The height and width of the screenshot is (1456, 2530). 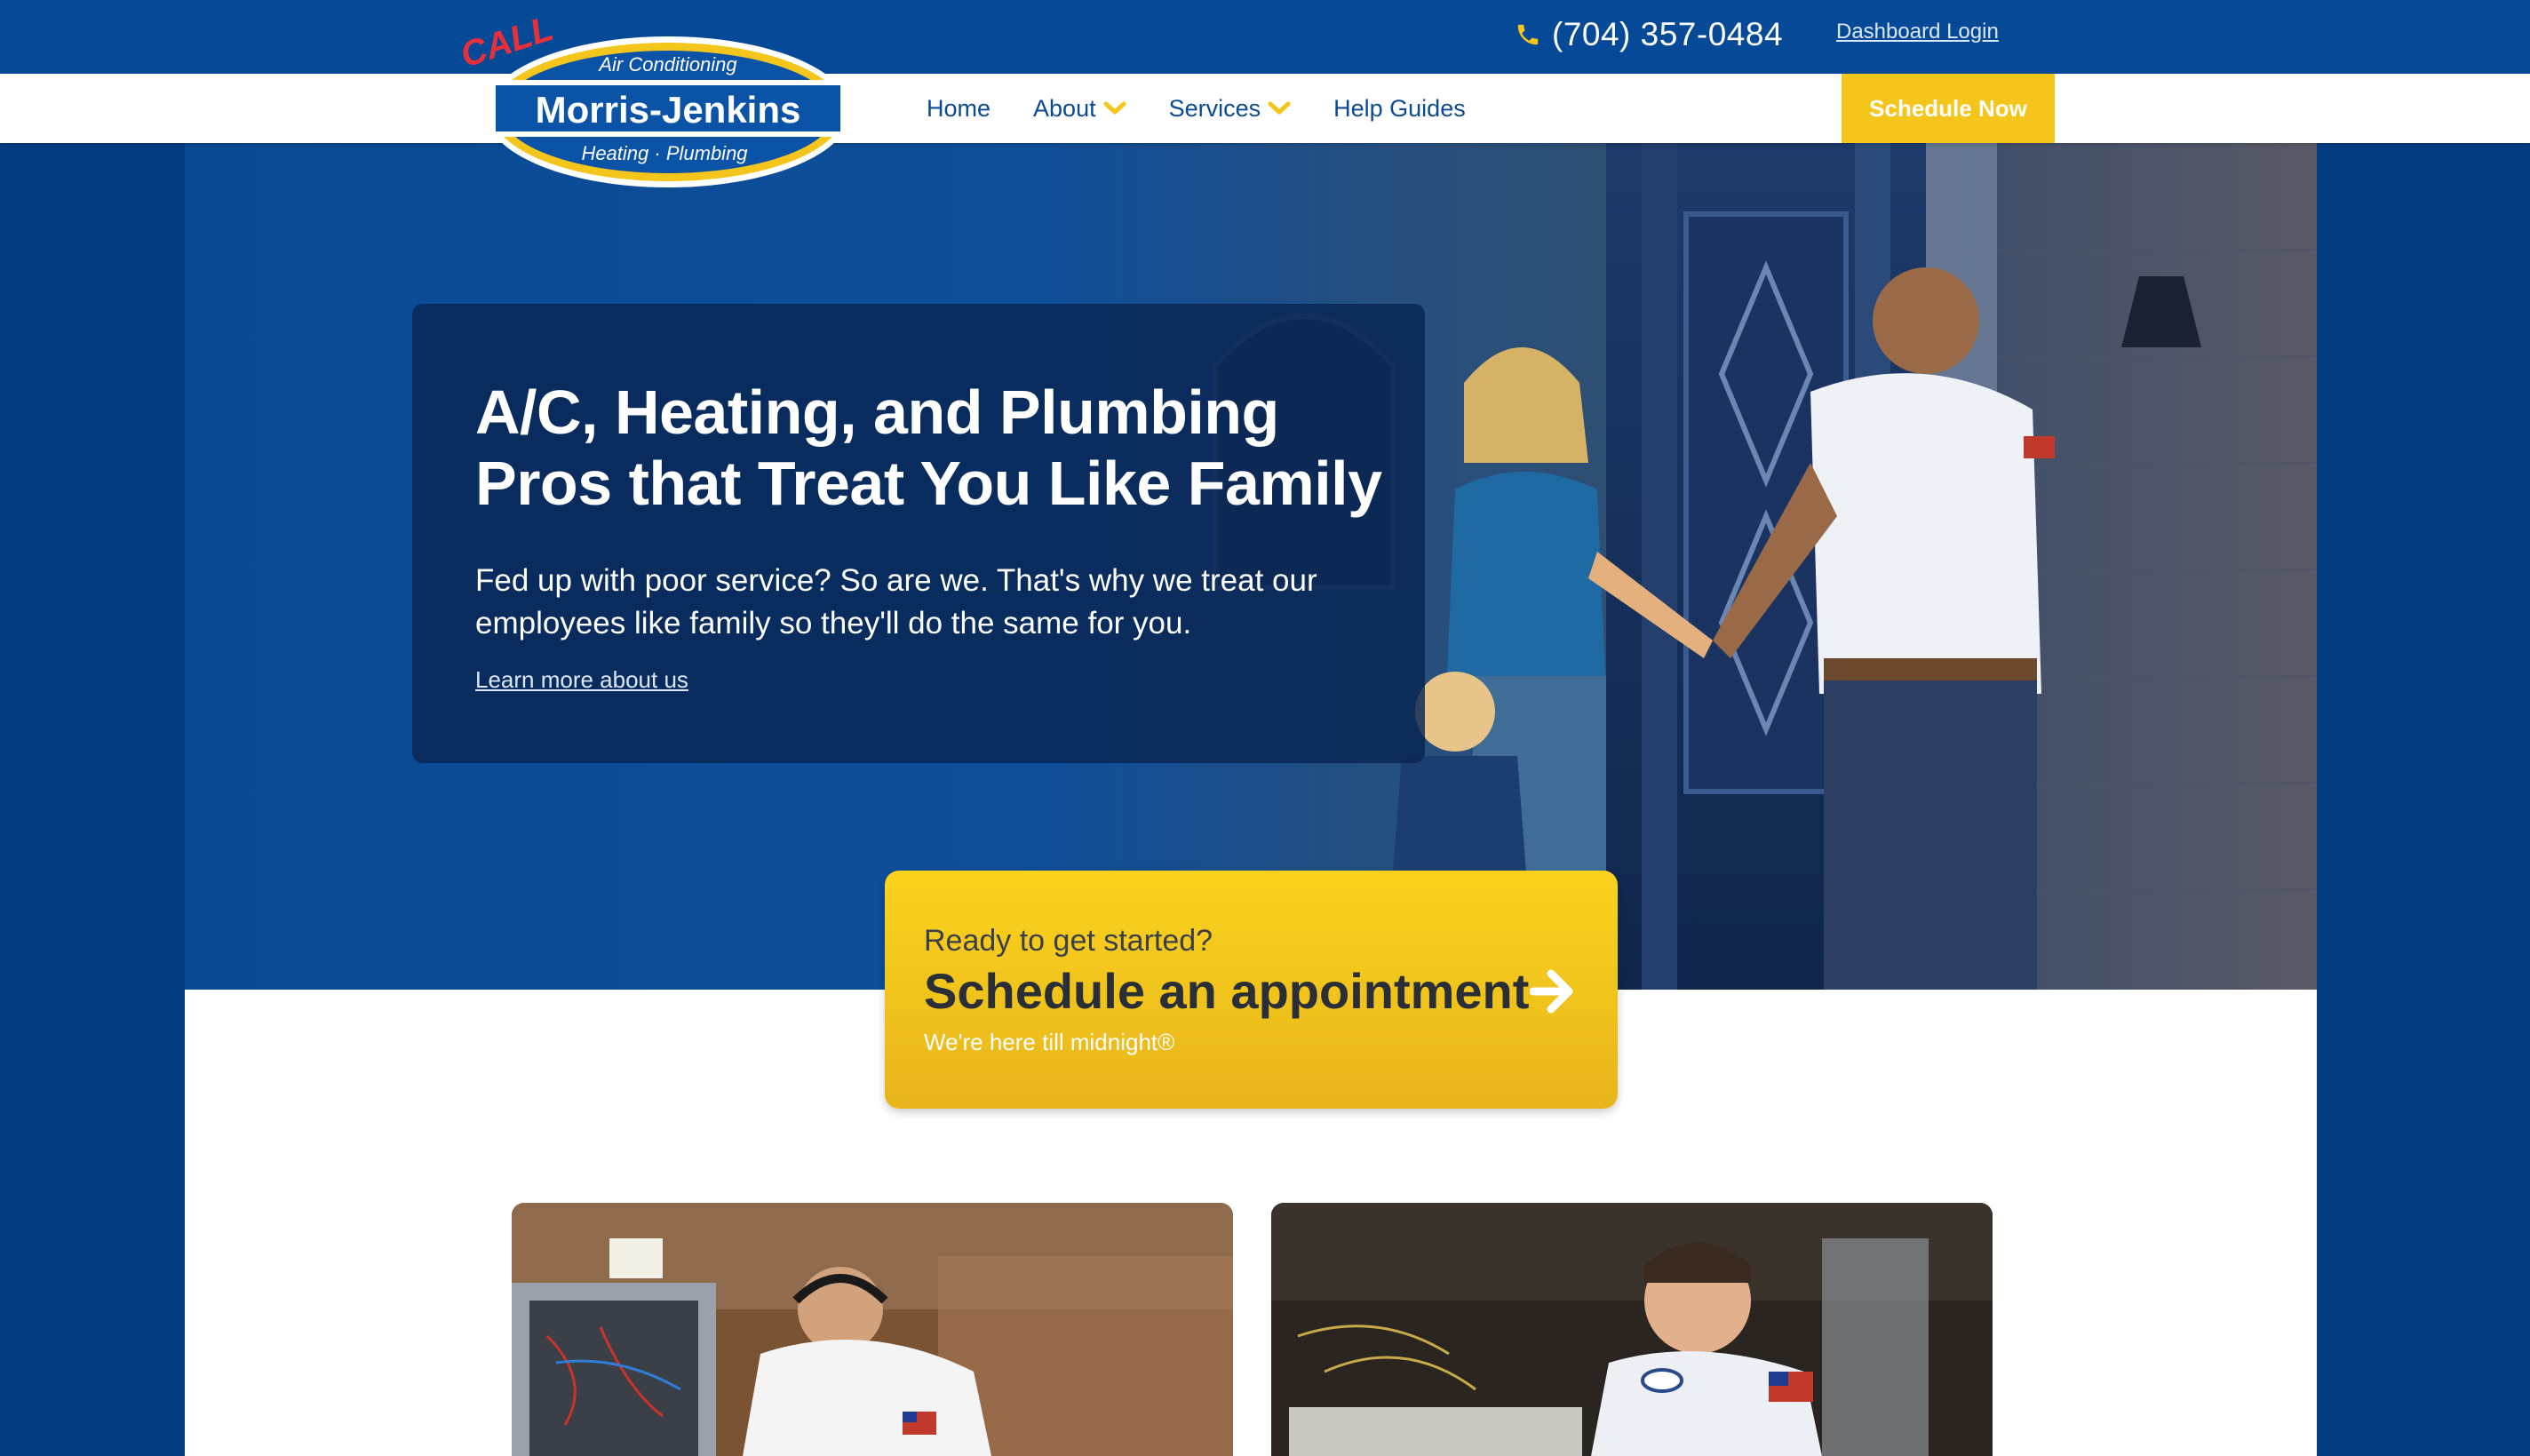 I want to click on schedule-now-button: Schedule Now, so click(x=1948, y=108).